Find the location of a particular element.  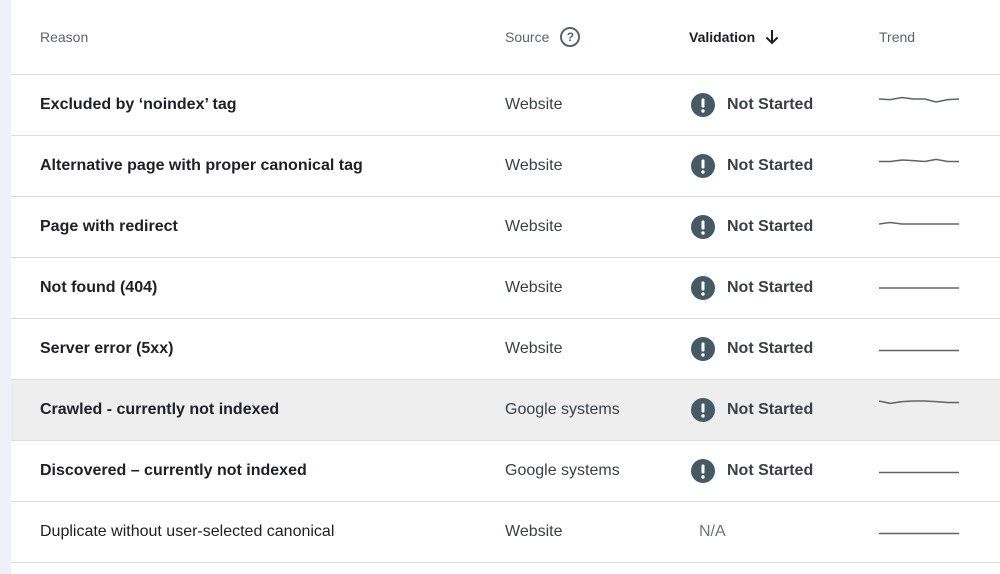

column-header-source: Source ? is located at coordinates (543, 37).